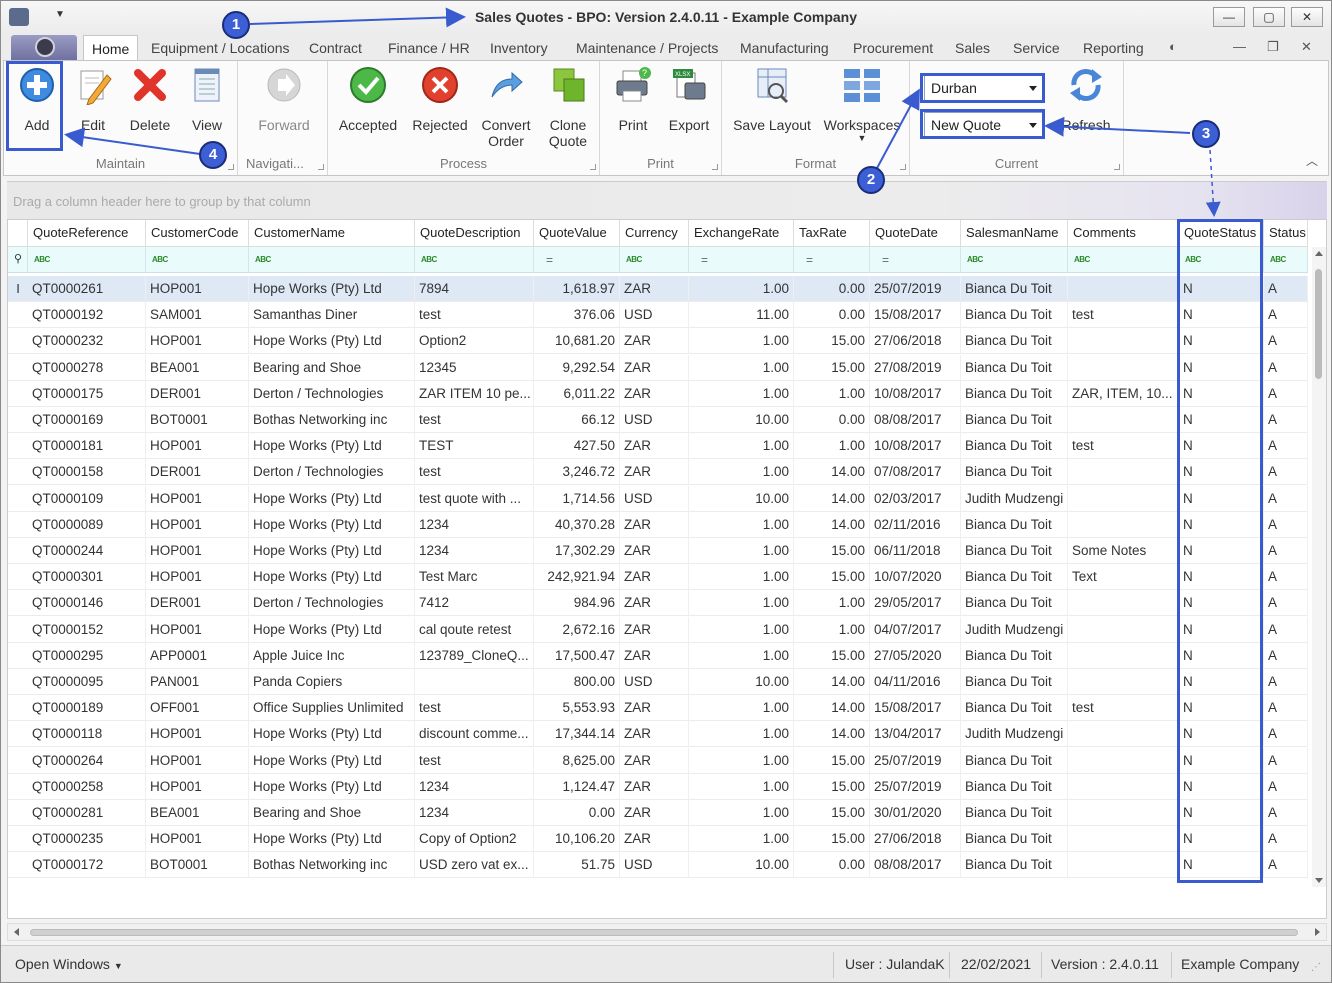 This screenshot has width=1332, height=983. Describe the element at coordinates (1036, 48) in the screenshot. I see `tab-service: Service` at that location.